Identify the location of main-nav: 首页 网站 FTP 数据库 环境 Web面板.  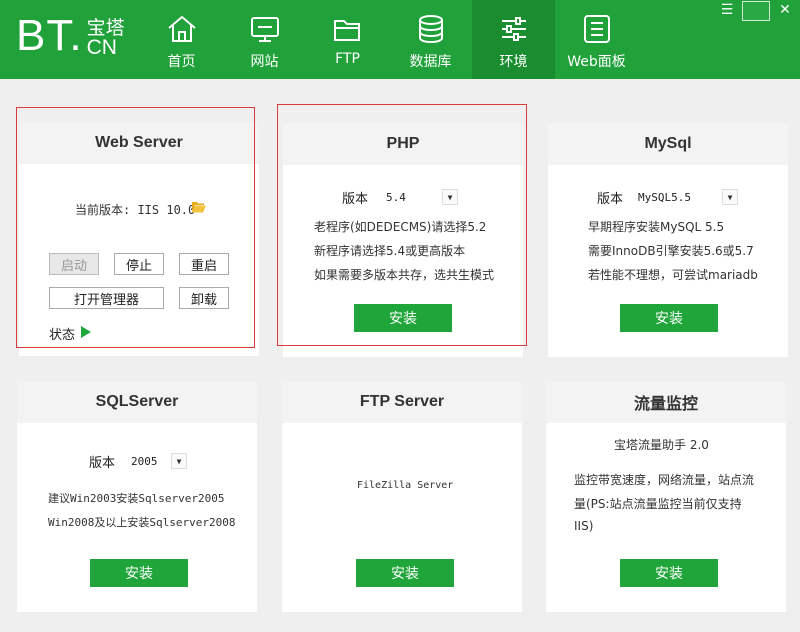
(389, 39).